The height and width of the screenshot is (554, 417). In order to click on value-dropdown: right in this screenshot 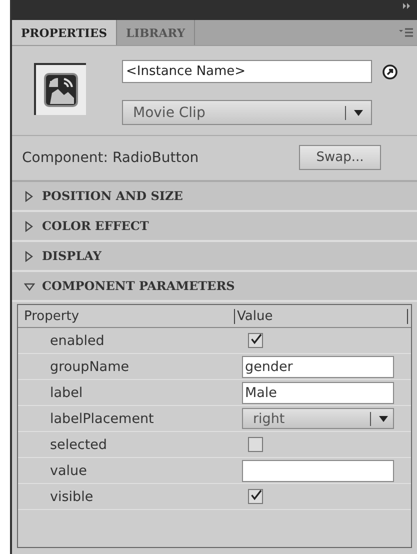, I will do `click(318, 418)`.